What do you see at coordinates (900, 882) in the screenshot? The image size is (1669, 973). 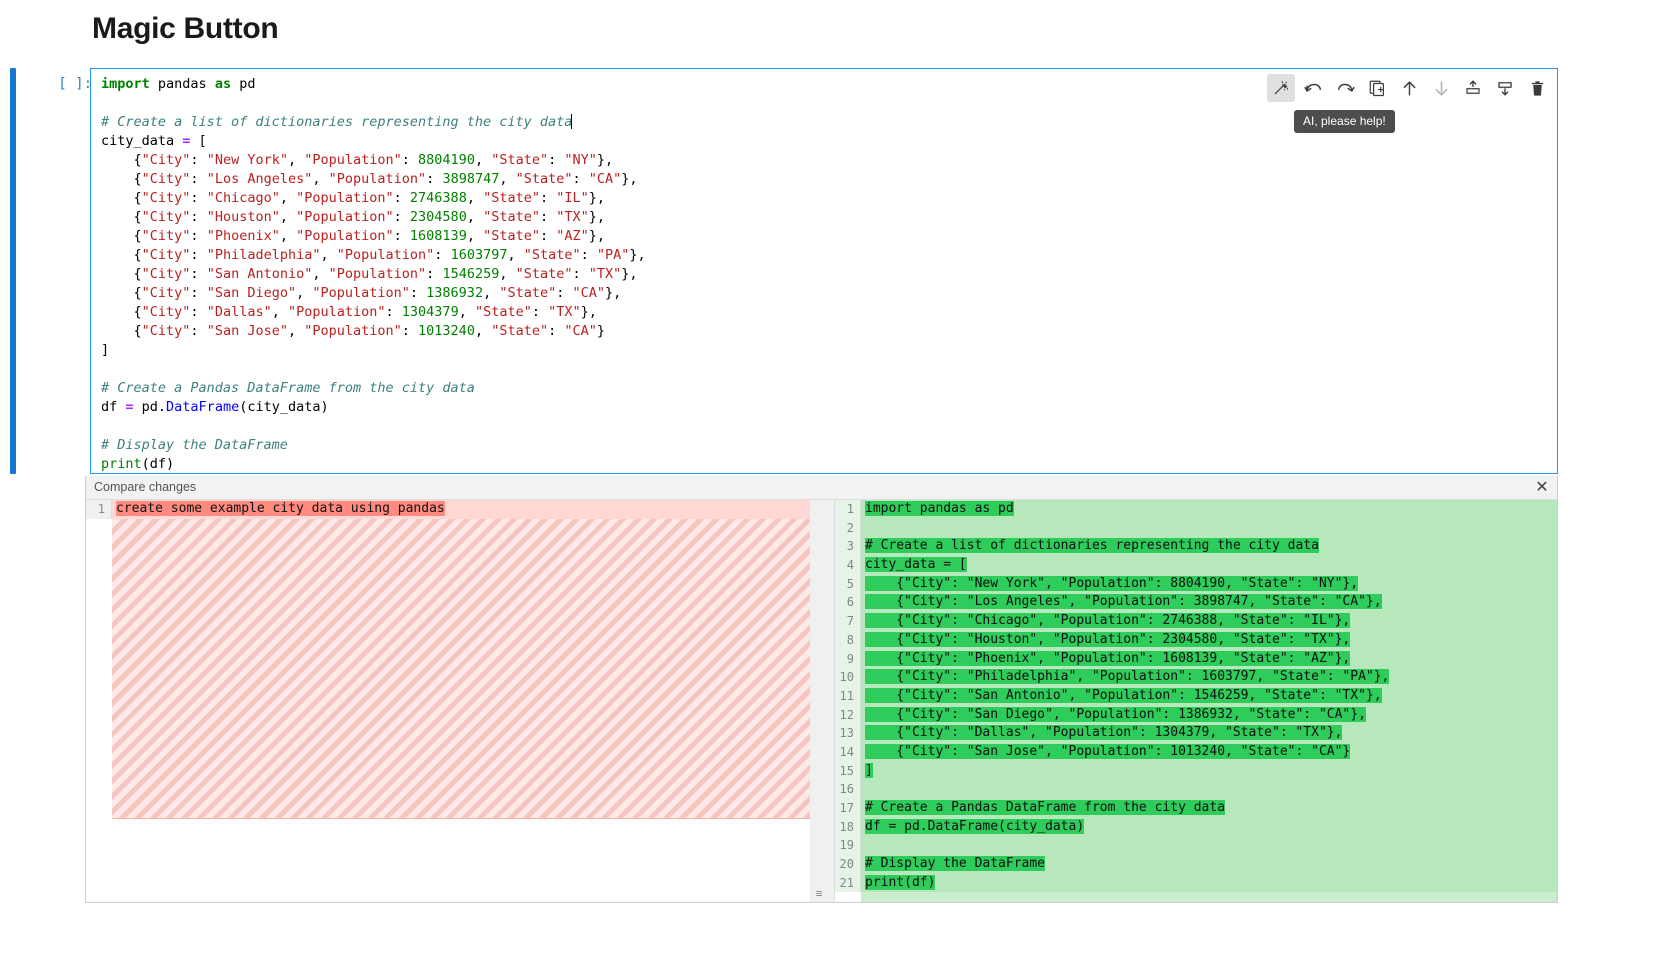 I see `diff-line-text: print(df)` at bounding box center [900, 882].